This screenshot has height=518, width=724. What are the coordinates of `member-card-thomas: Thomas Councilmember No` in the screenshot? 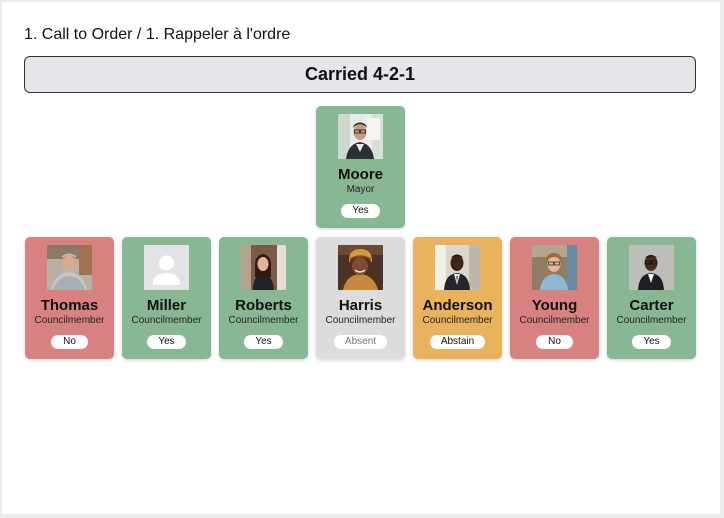 It's located at (69, 298).